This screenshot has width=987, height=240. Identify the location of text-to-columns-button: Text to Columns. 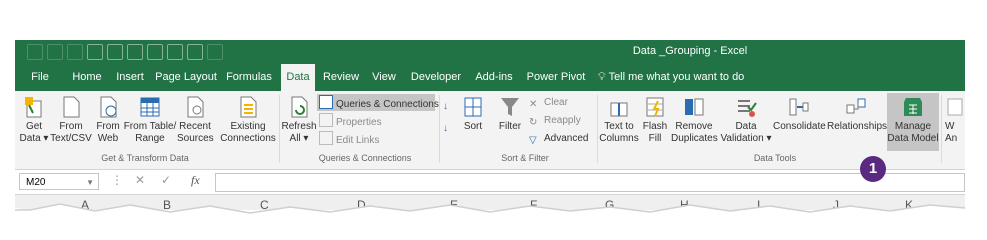
(619, 120).